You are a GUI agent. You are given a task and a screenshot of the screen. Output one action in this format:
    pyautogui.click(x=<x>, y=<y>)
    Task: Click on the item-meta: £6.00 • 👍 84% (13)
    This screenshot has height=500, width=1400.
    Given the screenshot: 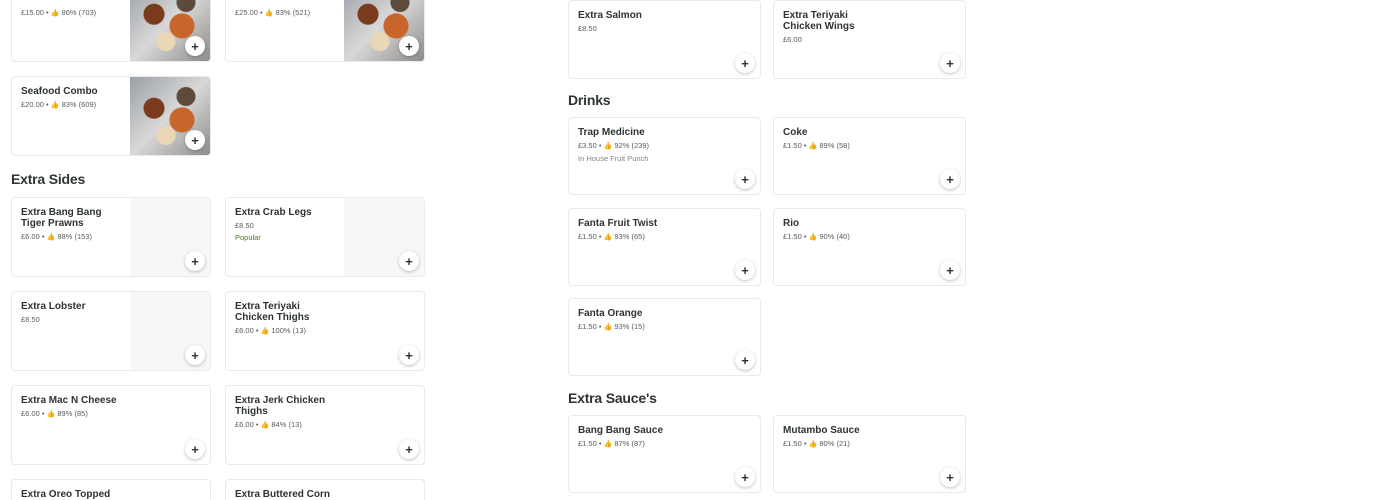 What is the action you would take?
    pyautogui.click(x=268, y=424)
    